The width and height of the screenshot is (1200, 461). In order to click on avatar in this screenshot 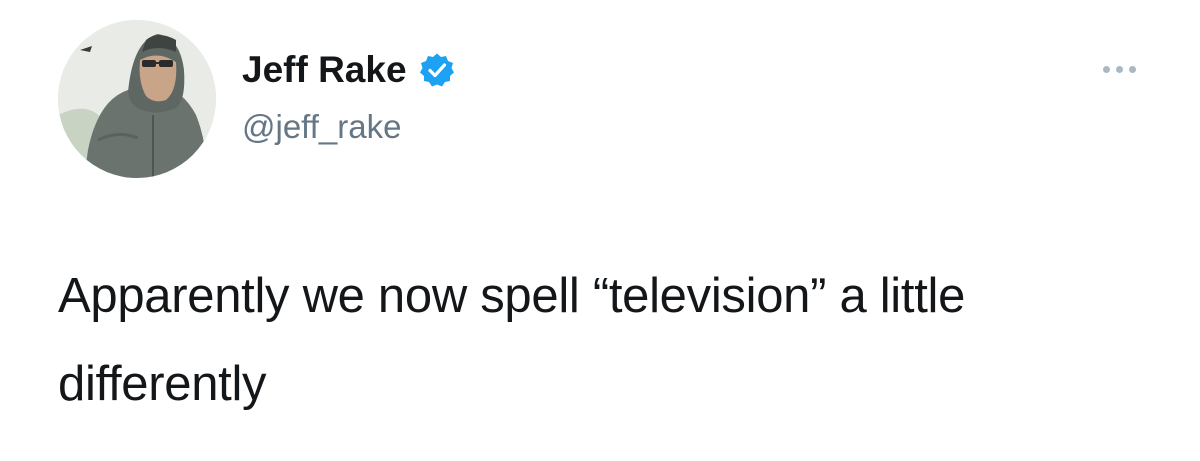, I will do `click(137, 99)`.